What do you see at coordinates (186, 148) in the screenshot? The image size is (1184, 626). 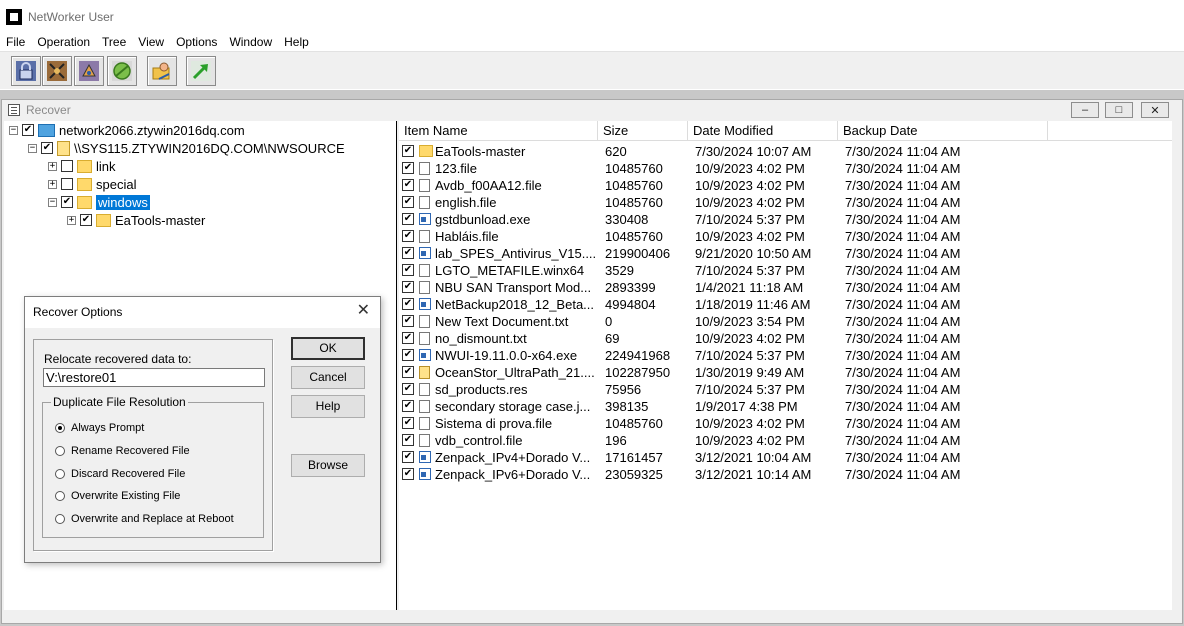 I see `tree-item-share: − ✔ \\SYS115.ZTYWIN2016DQ.COM\NWSOURCE` at bounding box center [186, 148].